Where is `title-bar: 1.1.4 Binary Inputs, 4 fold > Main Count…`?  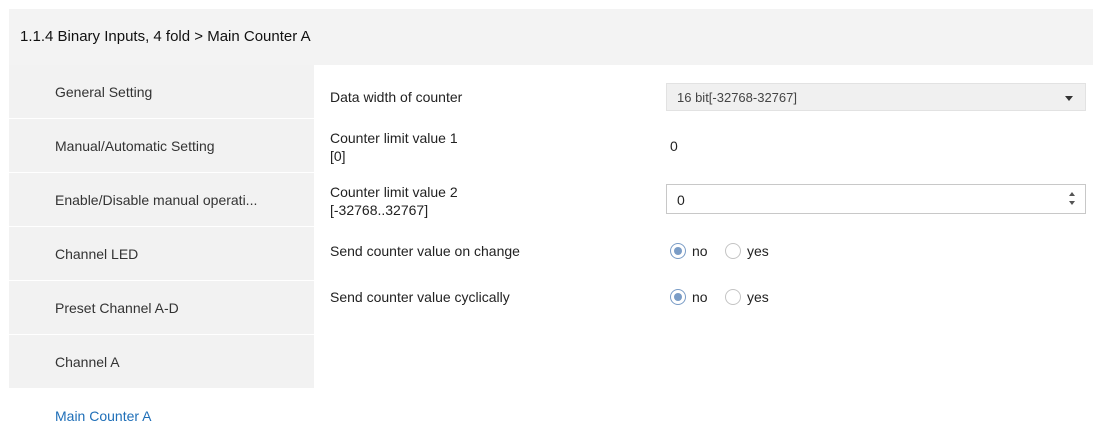
title-bar: 1.1.4 Binary Inputs, 4 fold > Main Count… is located at coordinates (551, 37).